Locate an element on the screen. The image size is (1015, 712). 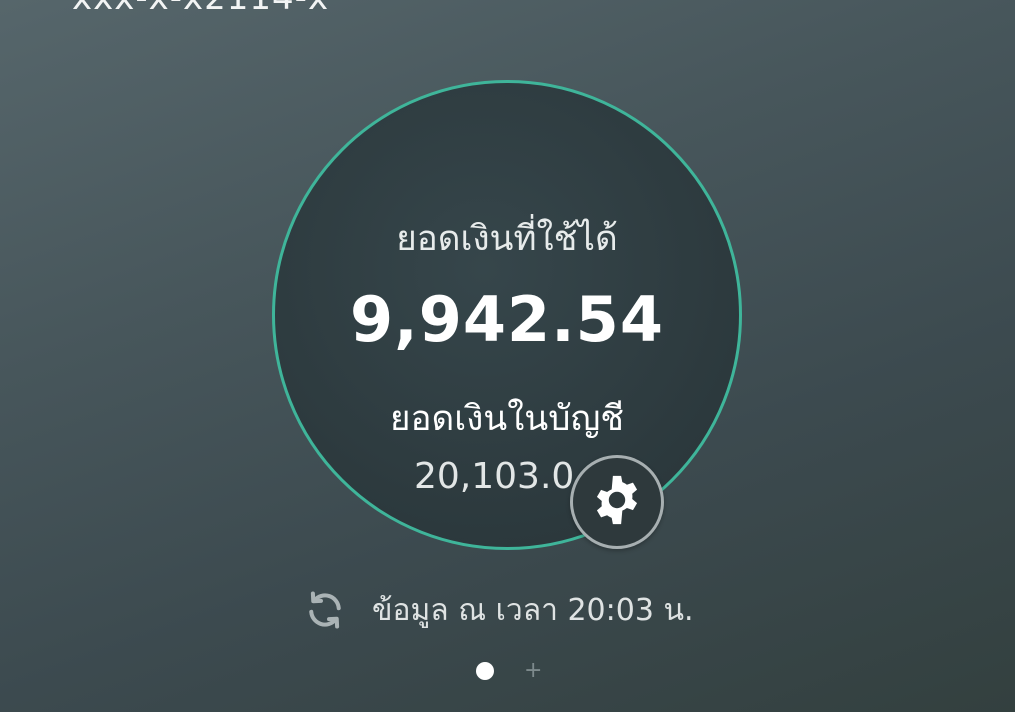
last-update-text: ข้อมูล ณ เวลา 20:03 น. is located at coordinates (533, 610).